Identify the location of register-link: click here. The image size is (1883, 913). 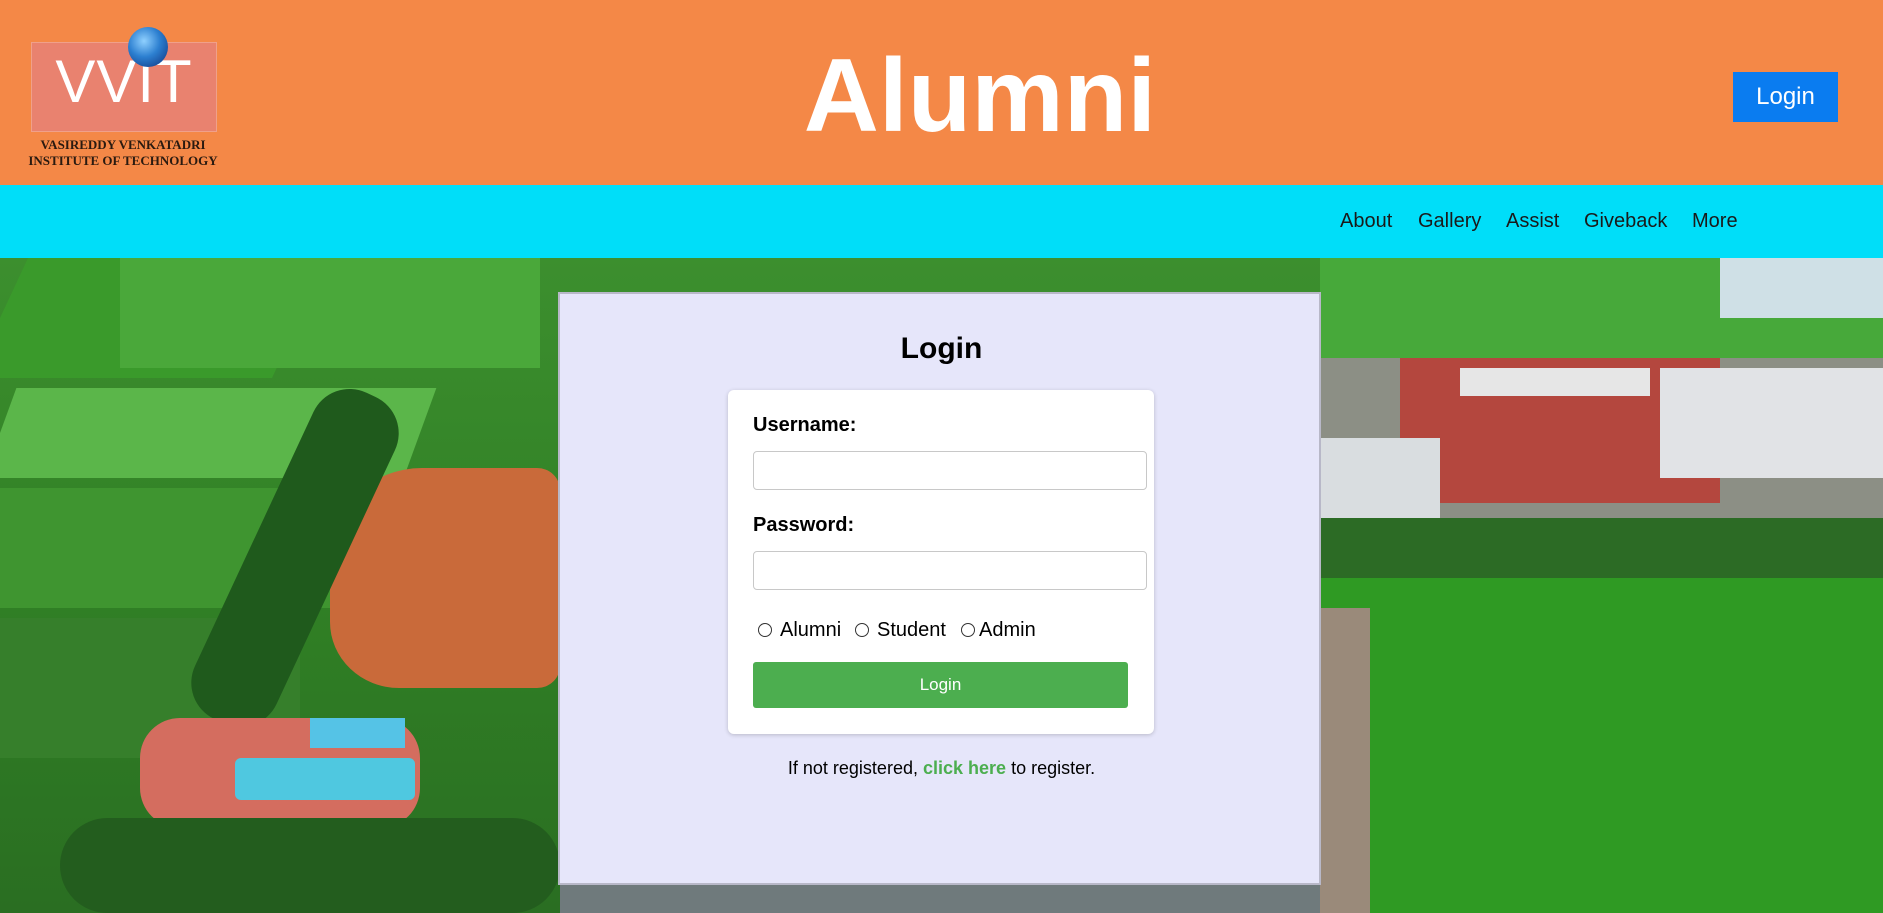
(964, 768).